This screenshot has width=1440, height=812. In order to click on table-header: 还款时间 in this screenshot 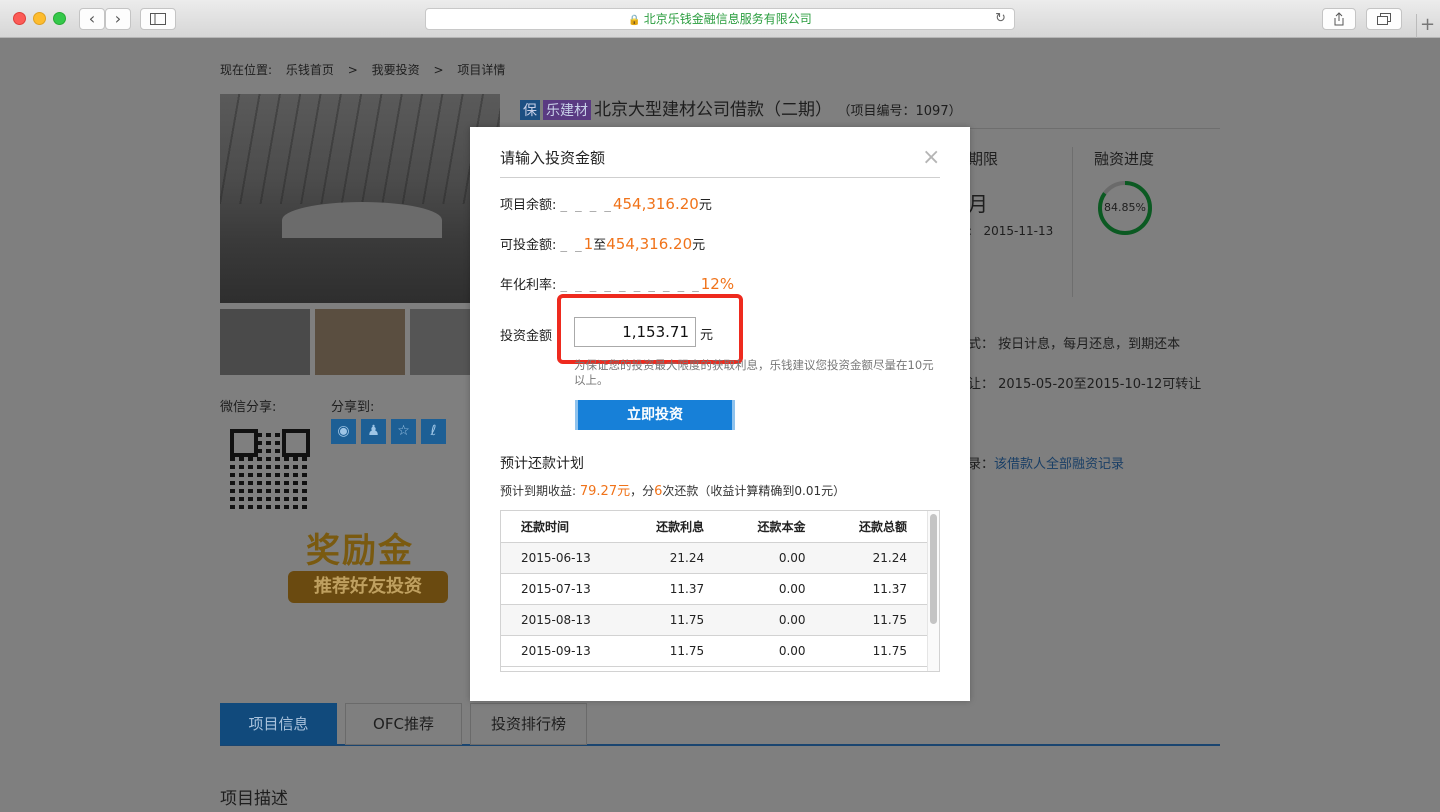, I will do `click(562, 527)`.